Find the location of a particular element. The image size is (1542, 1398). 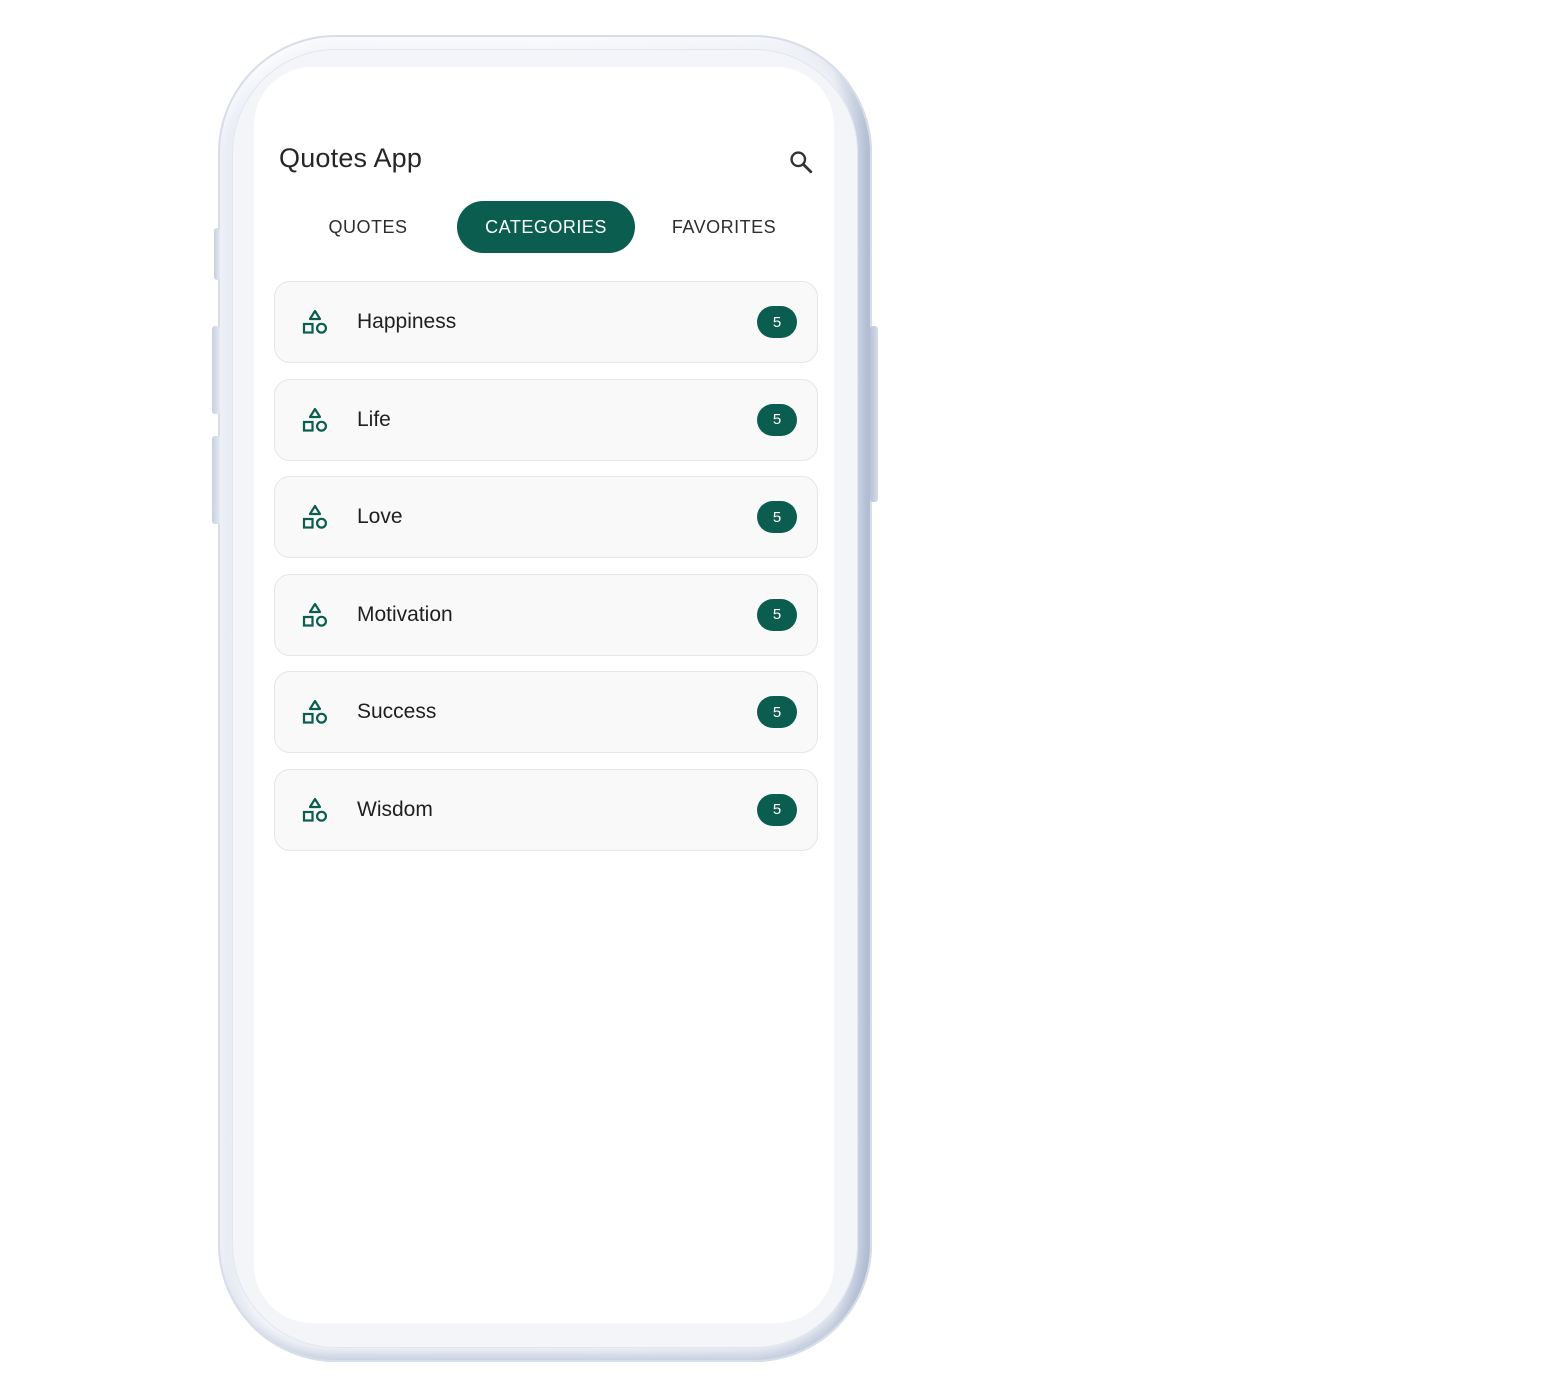

tab-bar: QUOTES CATEGORIES FAVORITES is located at coordinates (544, 227).